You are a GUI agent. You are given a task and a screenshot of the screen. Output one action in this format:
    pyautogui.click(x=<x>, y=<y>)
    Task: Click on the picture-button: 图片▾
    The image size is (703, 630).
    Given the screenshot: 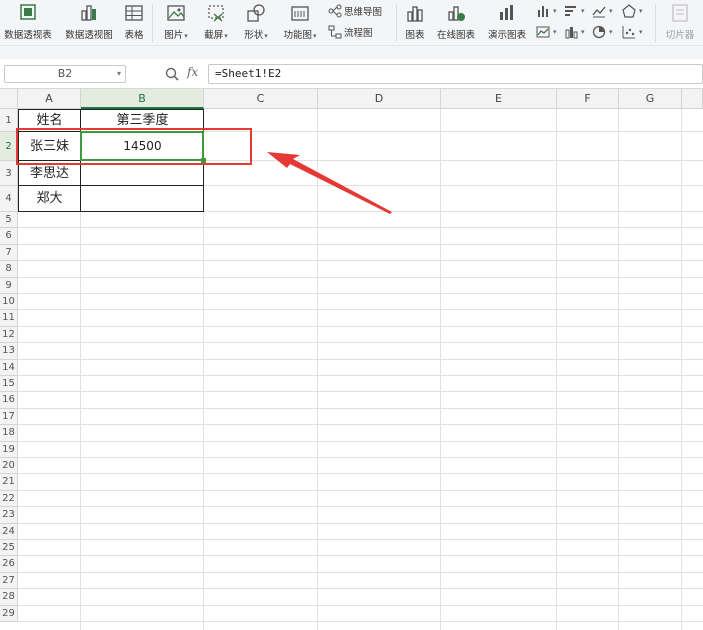 What is the action you would take?
    pyautogui.click(x=176, y=23)
    